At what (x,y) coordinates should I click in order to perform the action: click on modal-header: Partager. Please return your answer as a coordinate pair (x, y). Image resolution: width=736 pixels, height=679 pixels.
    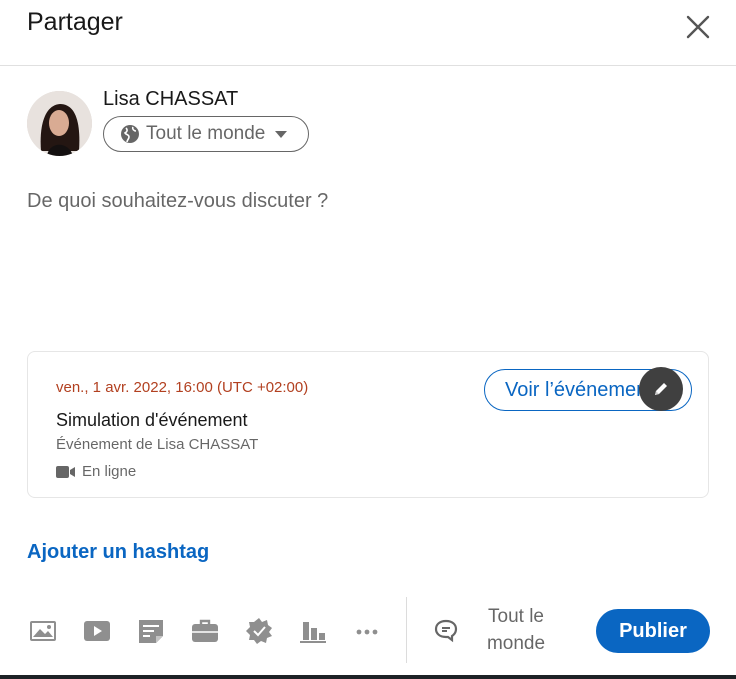
    Looking at the image, I should click on (368, 33).